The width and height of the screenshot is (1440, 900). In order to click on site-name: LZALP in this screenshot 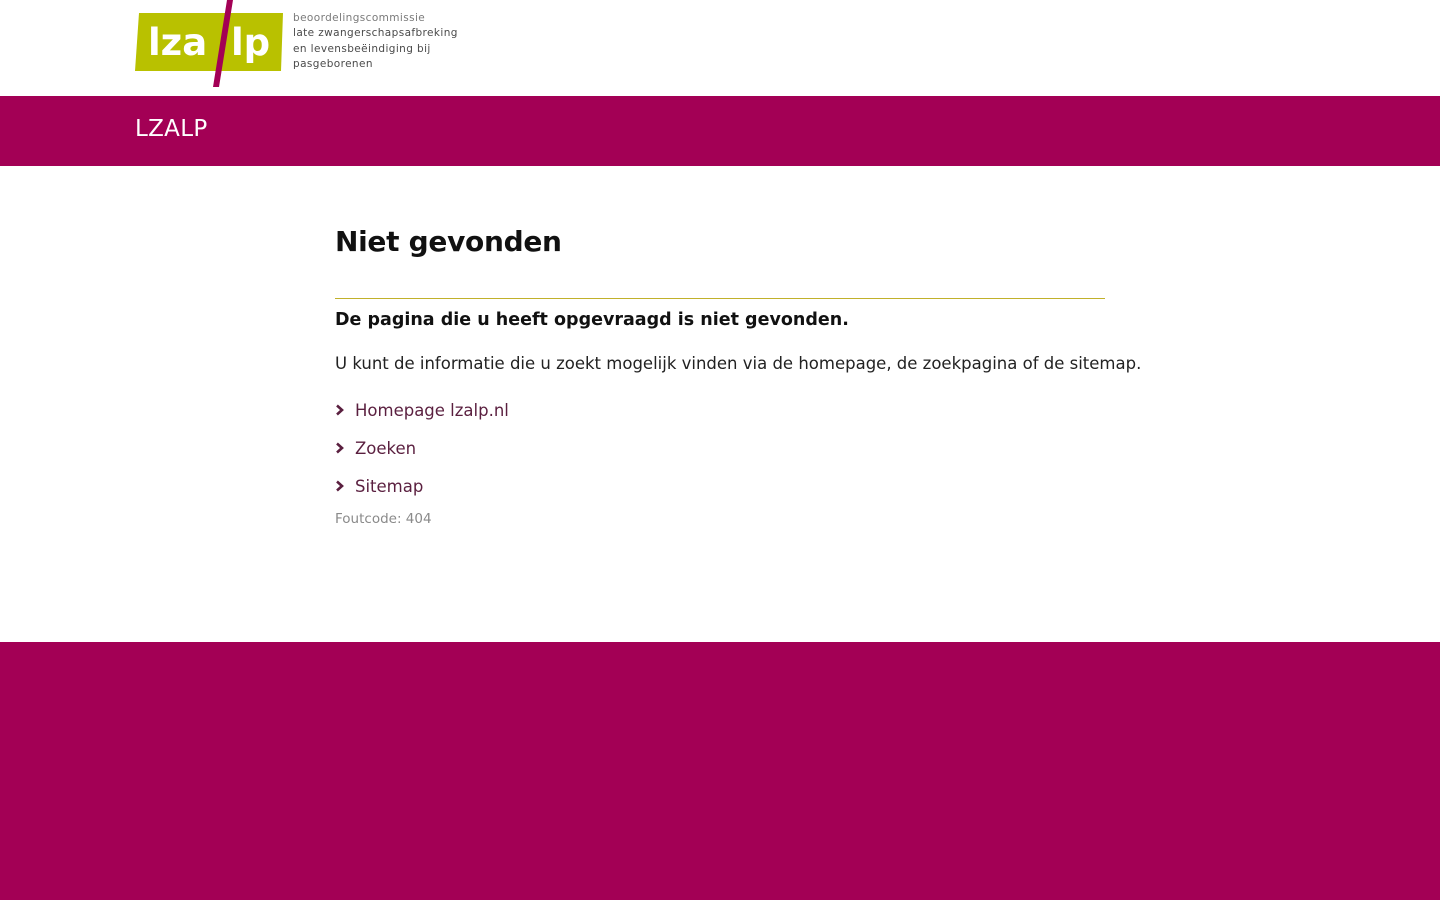, I will do `click(171, 129)`.